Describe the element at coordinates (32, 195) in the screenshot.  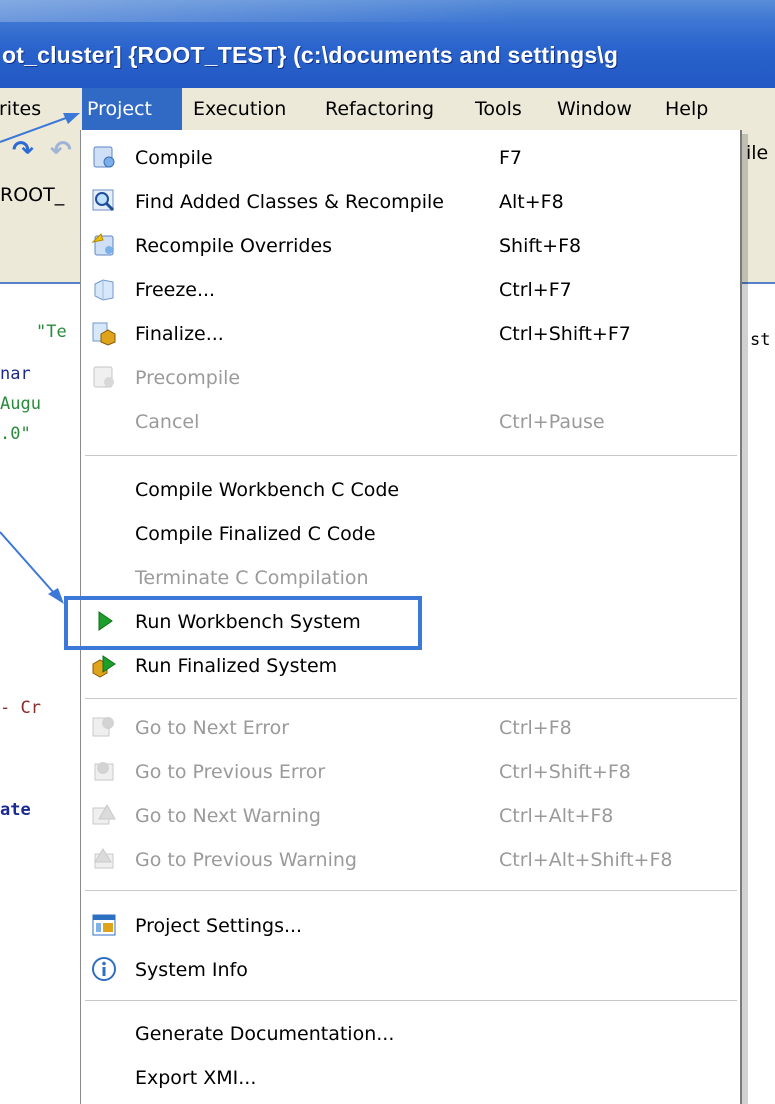
I see `editor-tab: ROOT_` at that location.